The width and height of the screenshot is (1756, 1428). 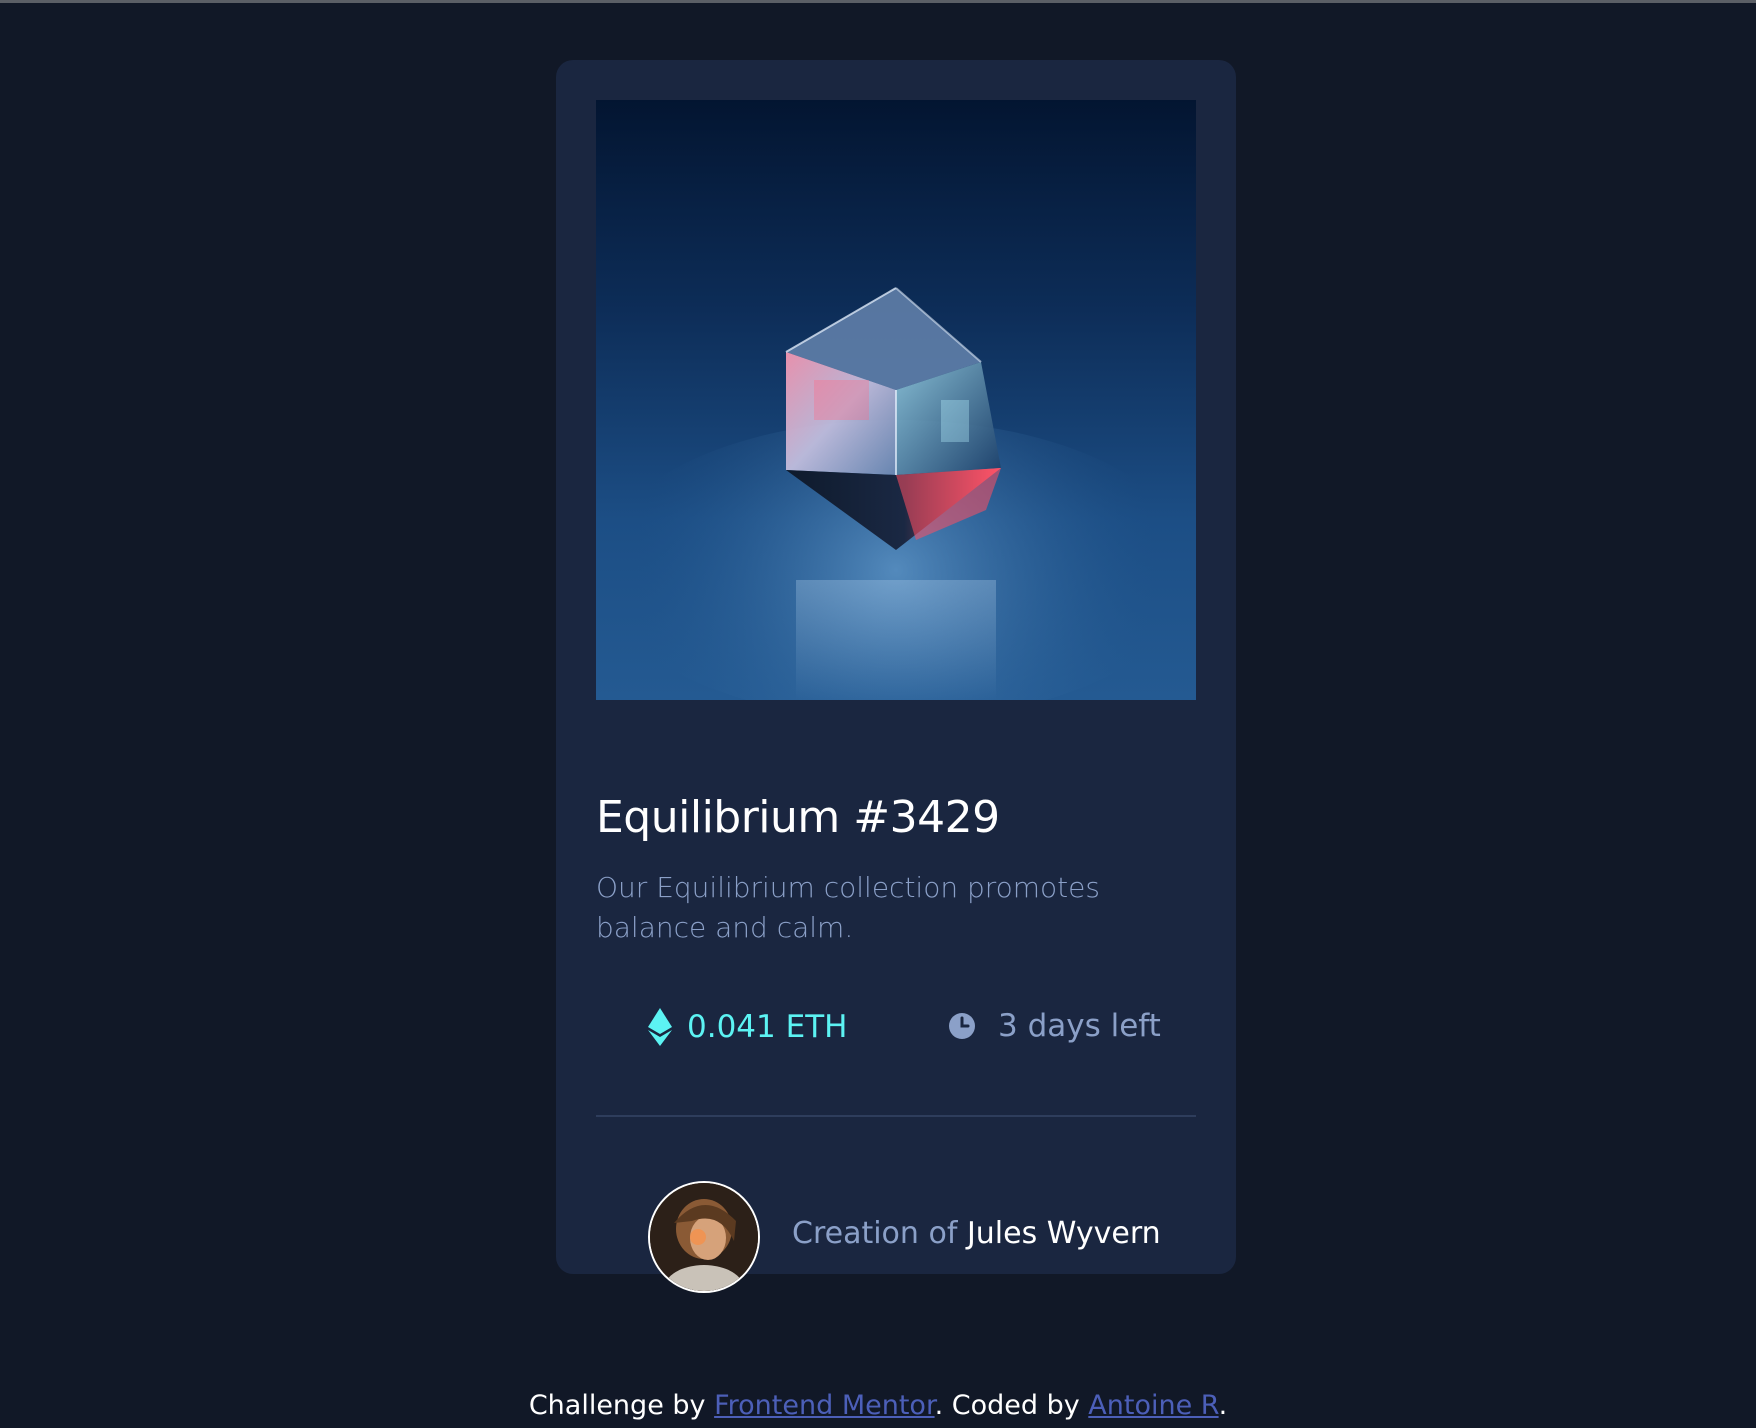 What do you see at coordinates (896, 1116) in the screenshot?
I see `divider` at bounding box center [896, 1116].